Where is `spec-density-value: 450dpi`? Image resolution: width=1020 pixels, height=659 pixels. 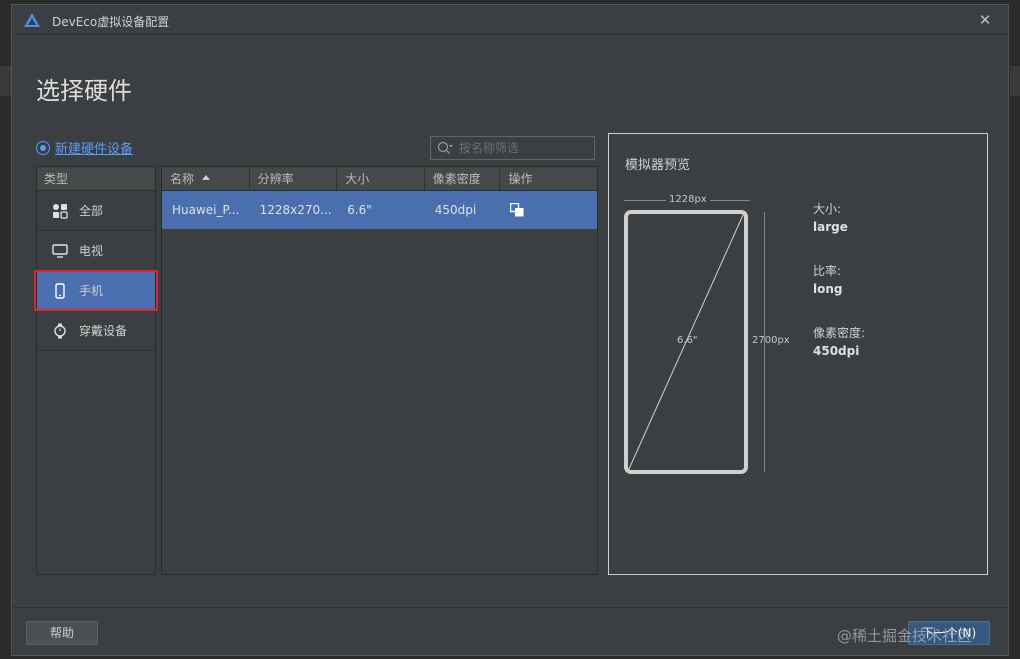 spec-density-value: 450dpi is located at coordinates (836, 351).